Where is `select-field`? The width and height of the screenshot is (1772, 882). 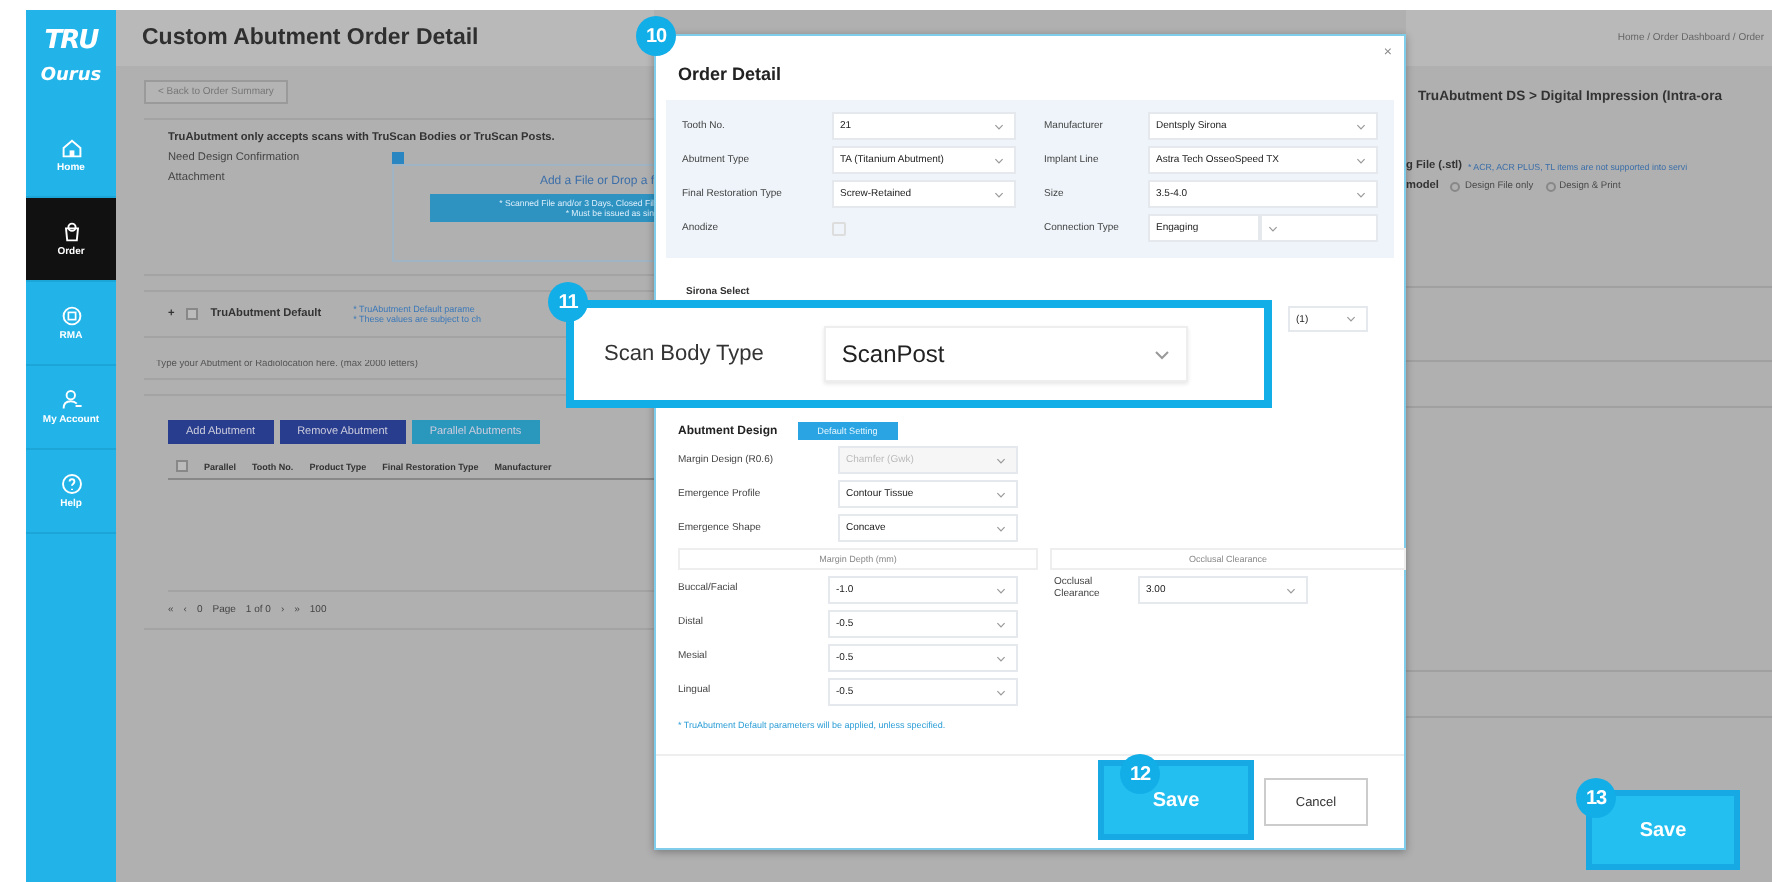 select-field is located at coordinates (1319, 228).